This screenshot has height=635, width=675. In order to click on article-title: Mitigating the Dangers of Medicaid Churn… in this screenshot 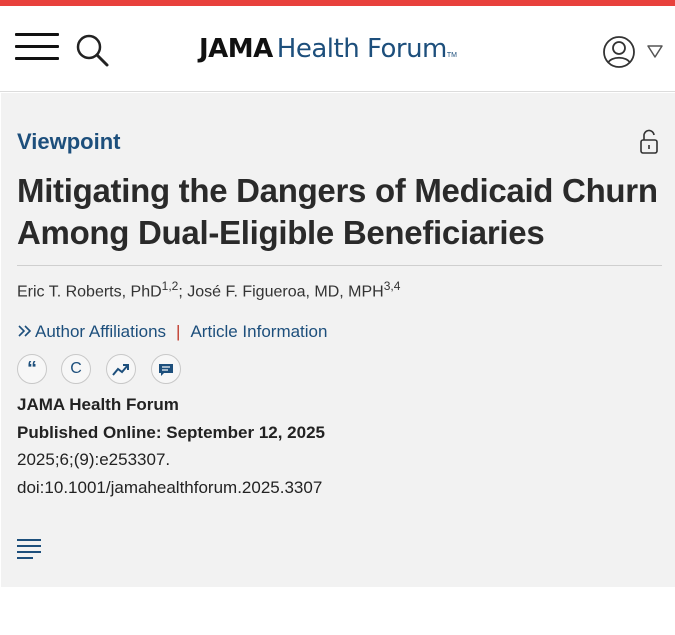, I will do `click(337, 211)`.